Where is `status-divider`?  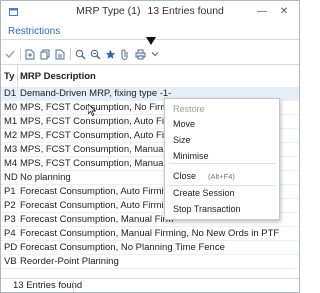 status-divider is located at coordinates (73, 286).